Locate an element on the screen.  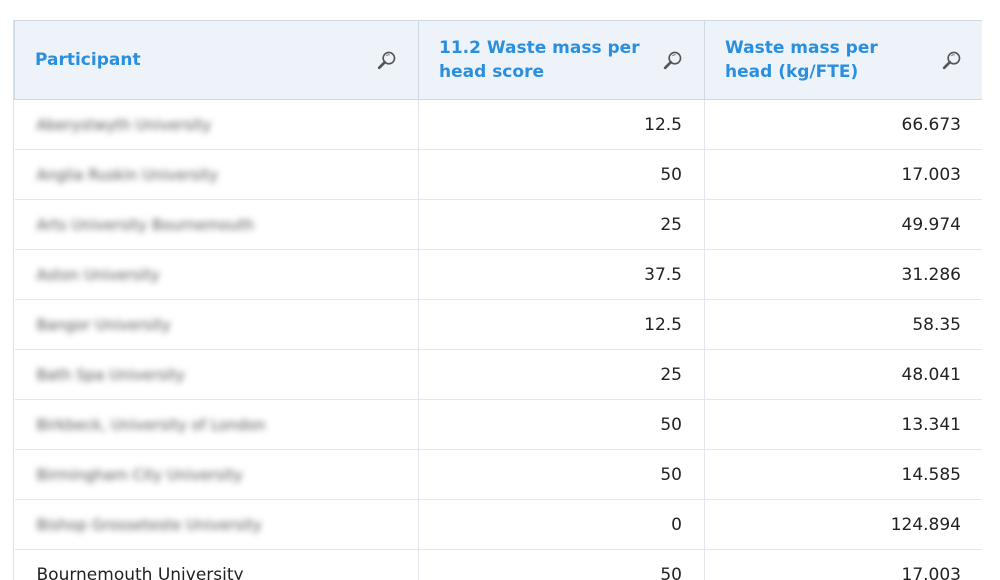
mass-cell: 14.585 is located at coordinates (844, 475).